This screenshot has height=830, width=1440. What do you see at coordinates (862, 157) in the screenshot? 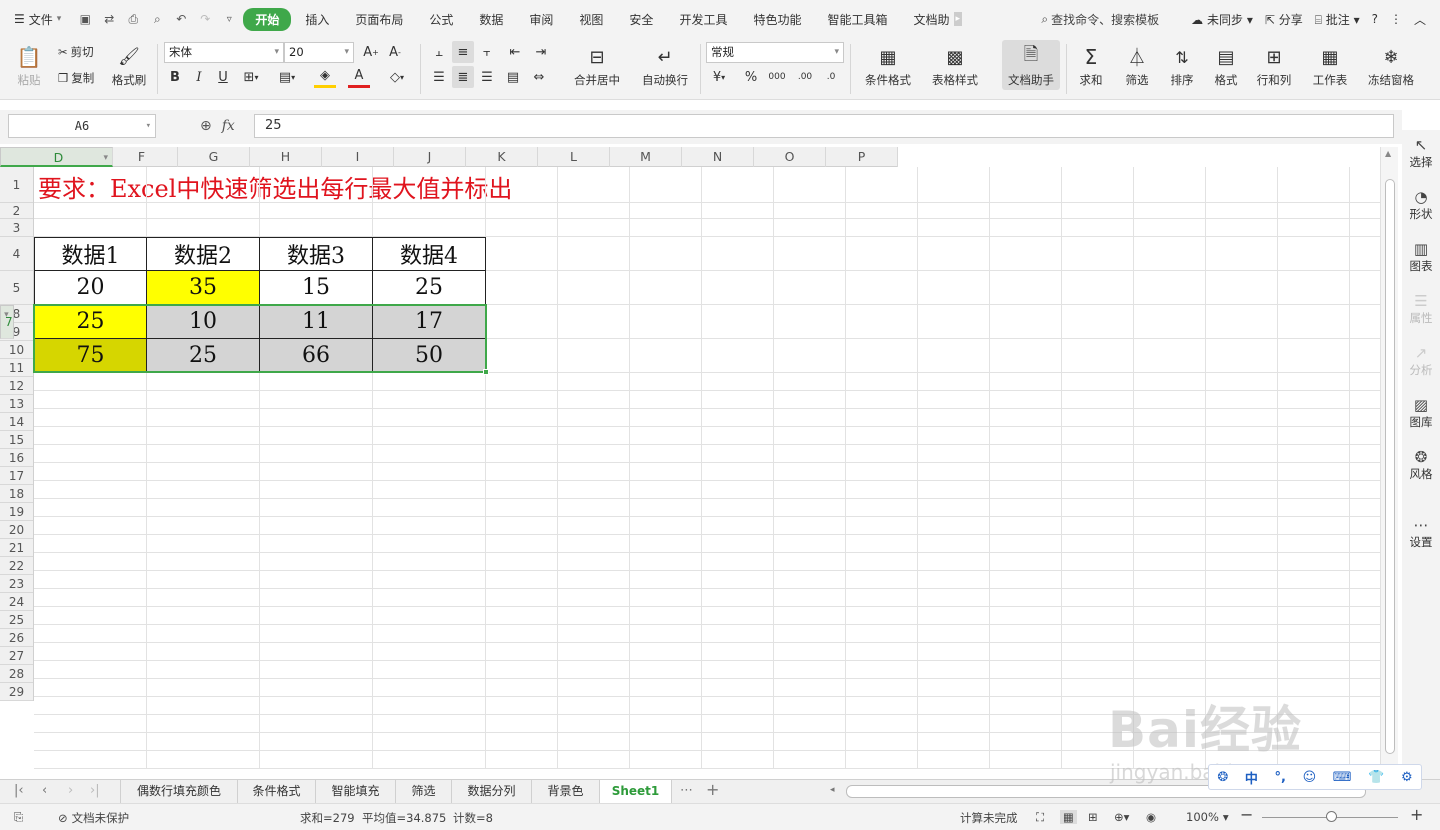
I see `column-header-P: P` at bounding box center [862, 157].